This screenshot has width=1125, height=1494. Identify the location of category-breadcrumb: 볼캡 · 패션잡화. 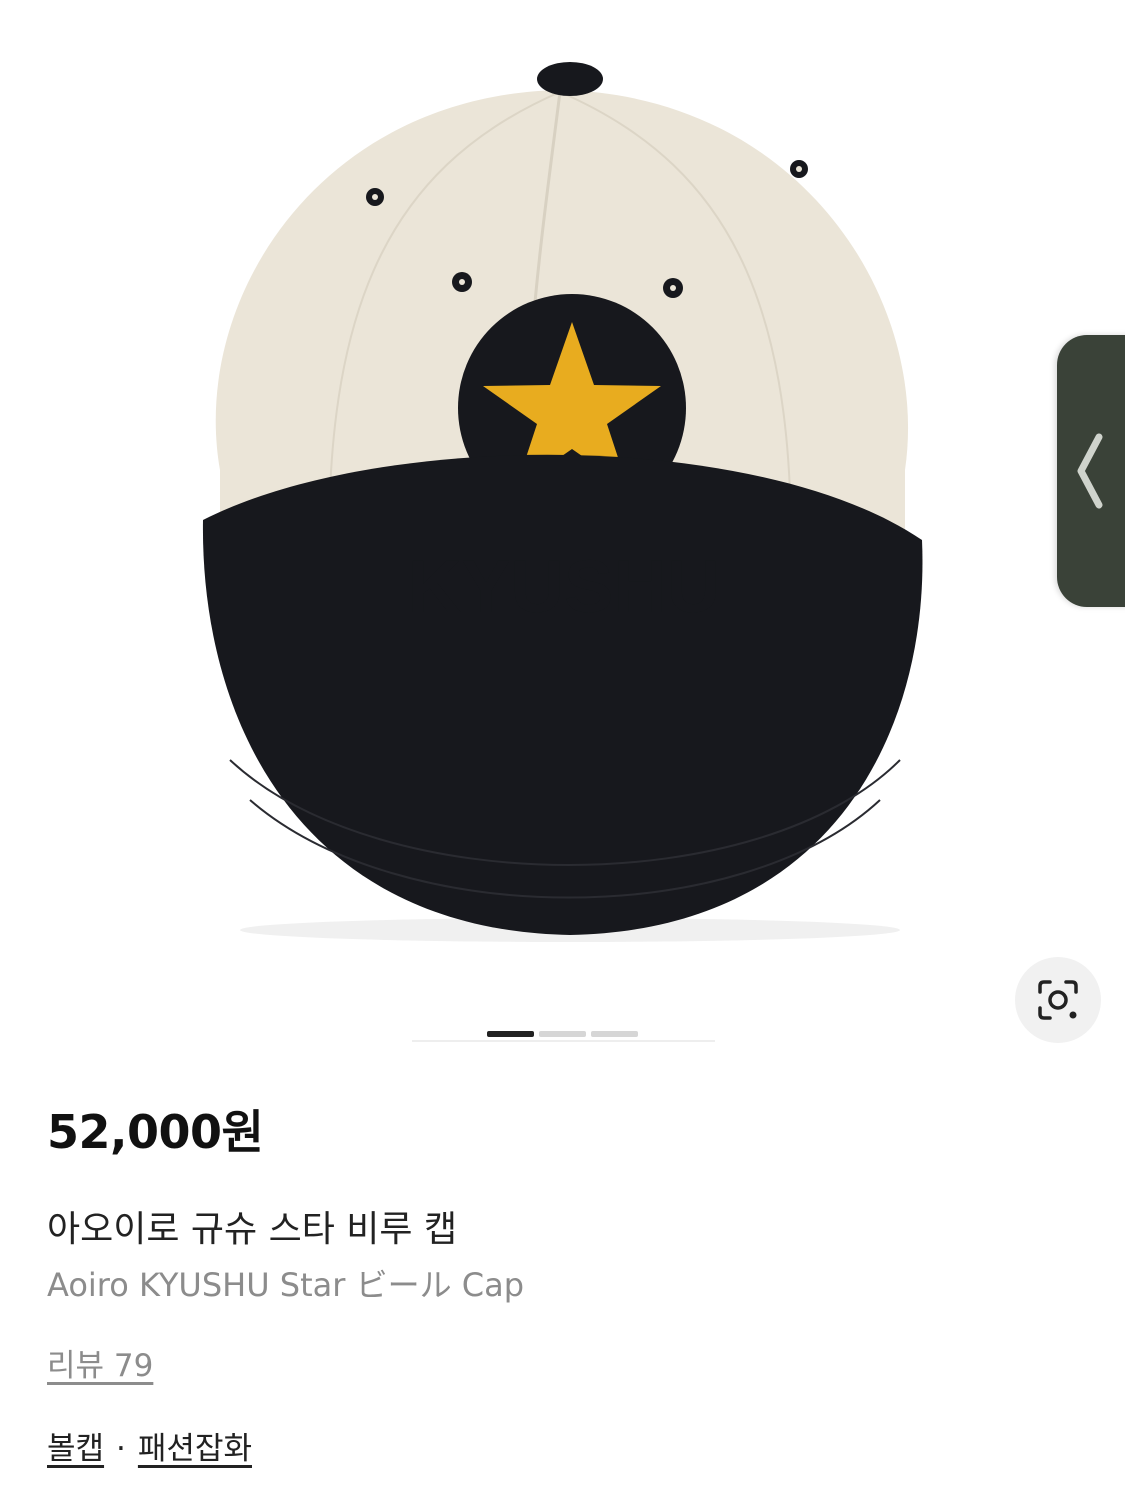
(149, 1445).